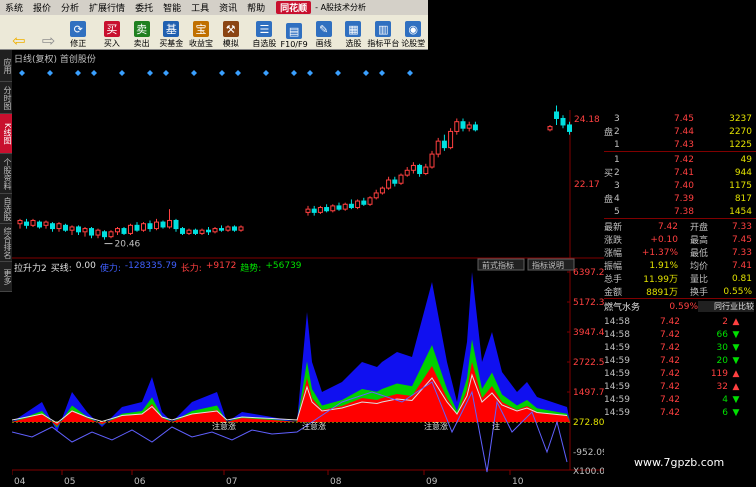 The height and width of the screenshot is (487, 756). What do you see at coordinates (294, 7) in the screenshot?
I see `app-logo: 同花顺` at bounding box center [294, 7].